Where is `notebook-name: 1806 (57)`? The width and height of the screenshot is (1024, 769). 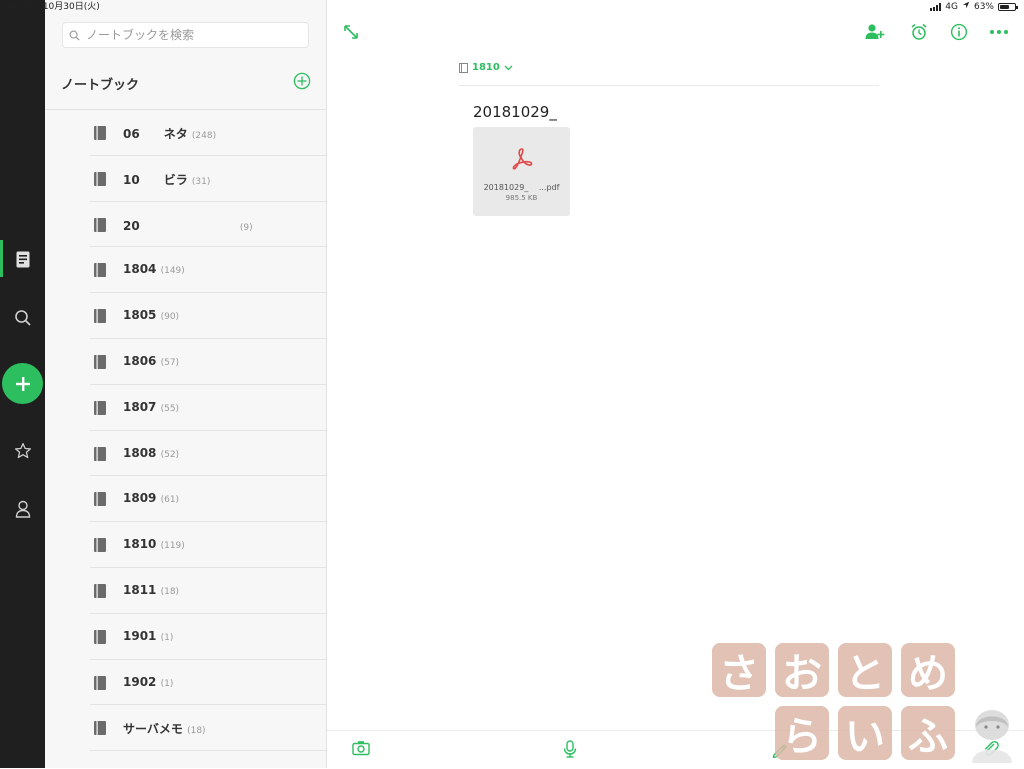 notebook-name: 1806 (57) is located at coordinates (151, 361).